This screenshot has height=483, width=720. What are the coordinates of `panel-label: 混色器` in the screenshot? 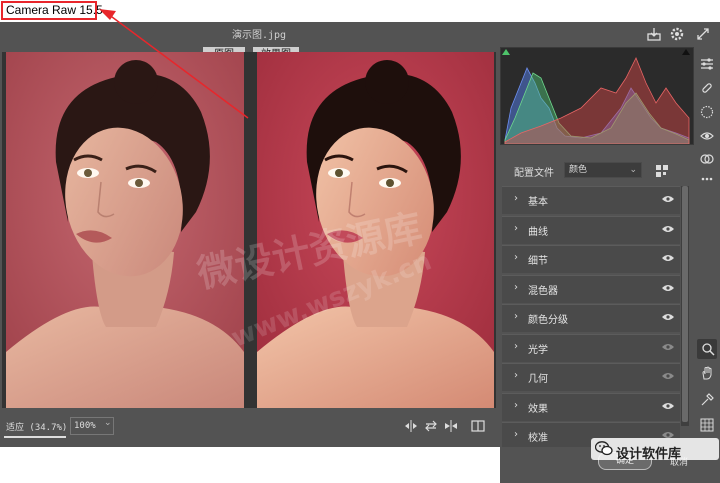 It's located at (543, 291).